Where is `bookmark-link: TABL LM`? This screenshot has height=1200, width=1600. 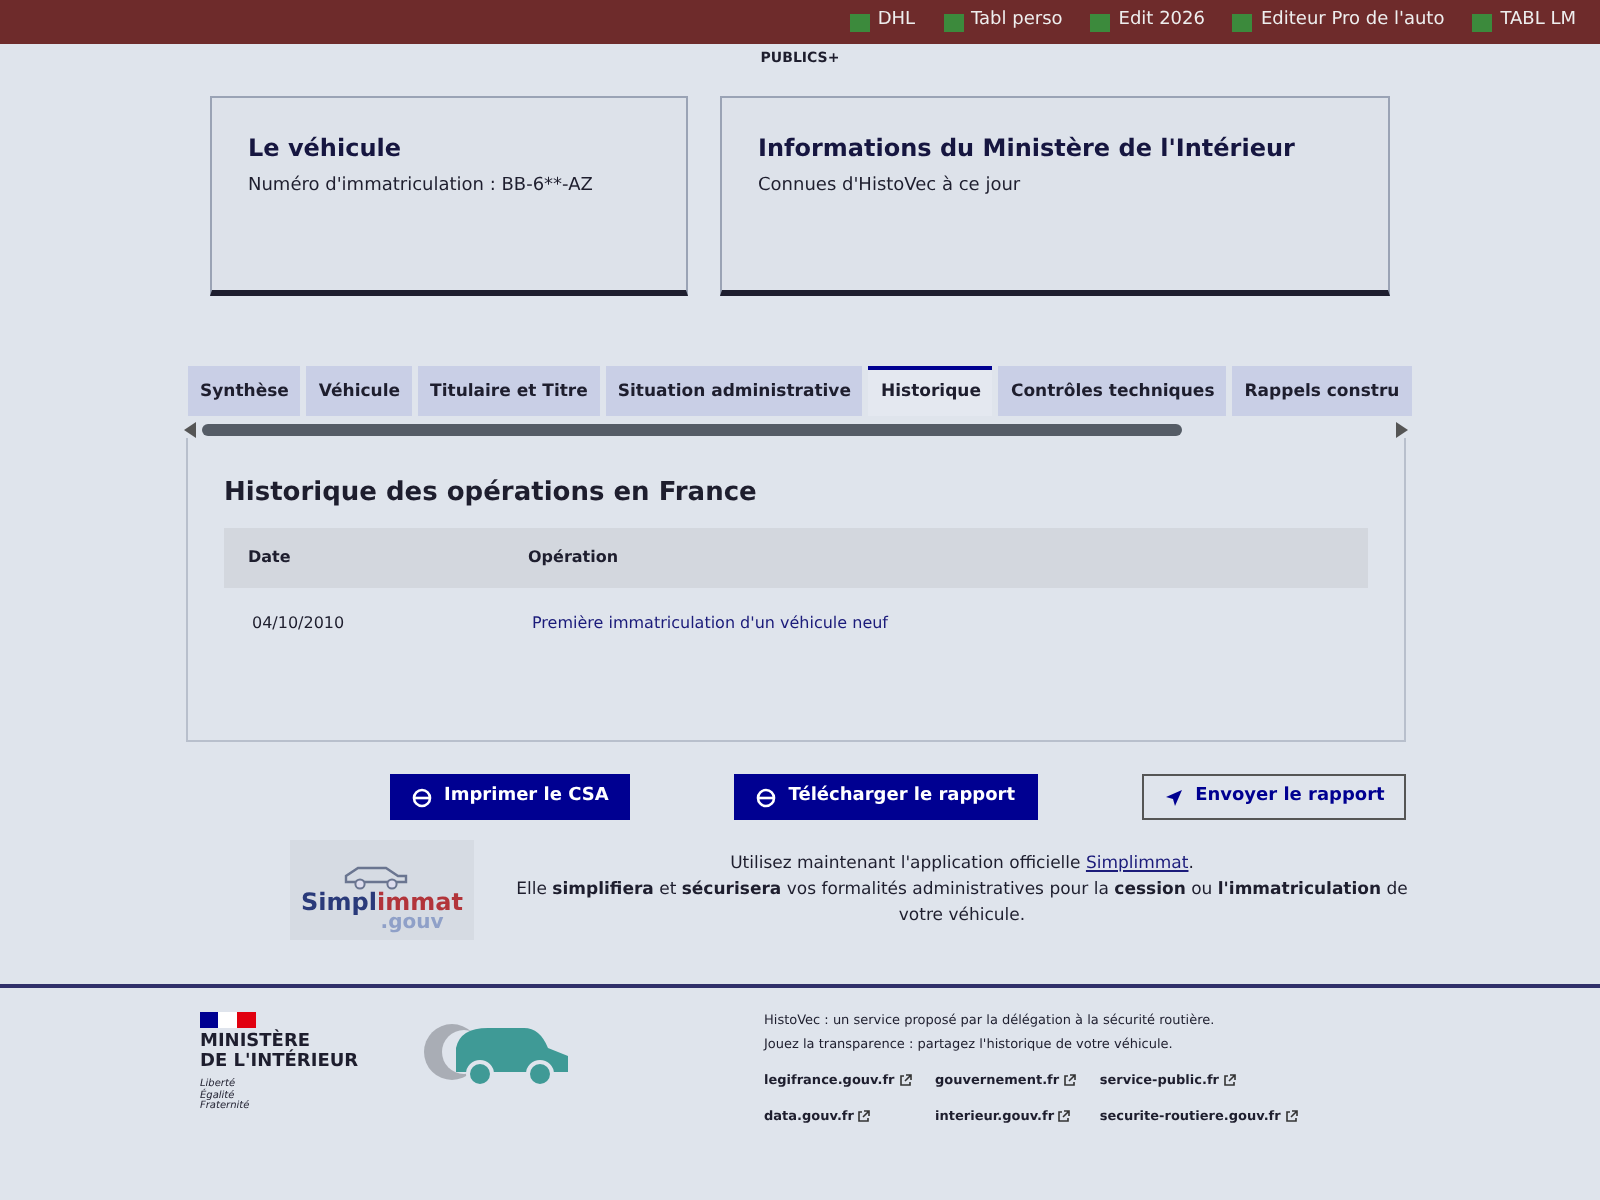
bookmark-link: TABL LM is located at coordinates (1538, 22).